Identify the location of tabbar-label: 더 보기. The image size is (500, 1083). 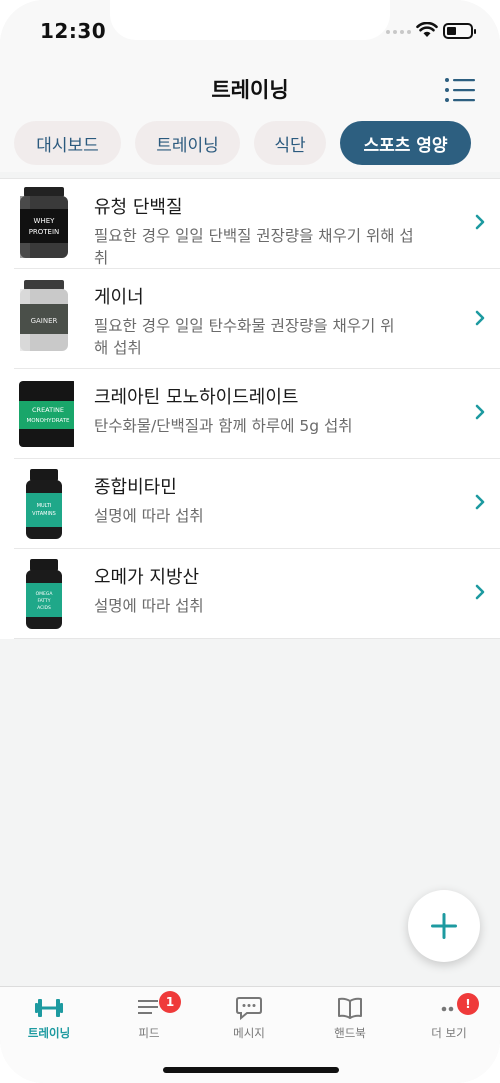
(449, 1033).